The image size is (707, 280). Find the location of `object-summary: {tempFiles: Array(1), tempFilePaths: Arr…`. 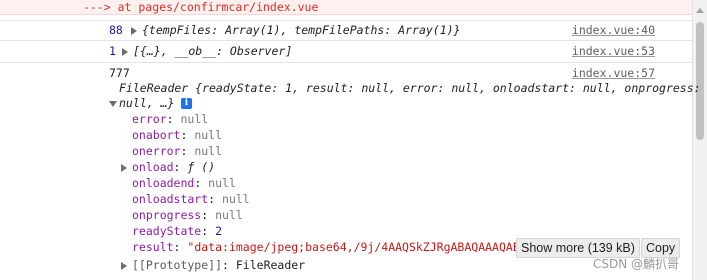

object-summary: {tempFiles: Array(1), tempFilePaths: Arr… is located at coordinates (301, 30).